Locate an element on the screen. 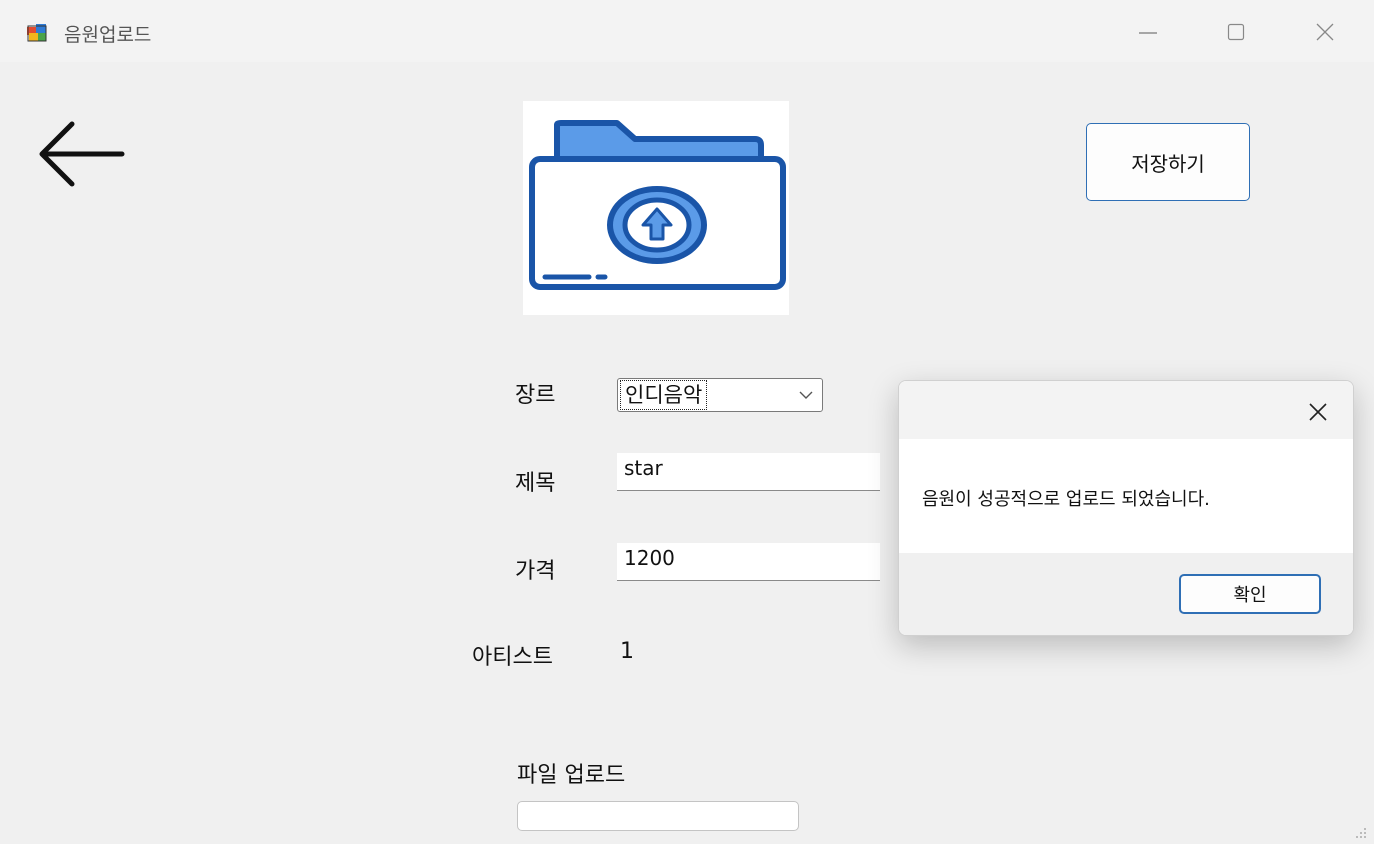  title-input: star is located at coordinates (748, 472).